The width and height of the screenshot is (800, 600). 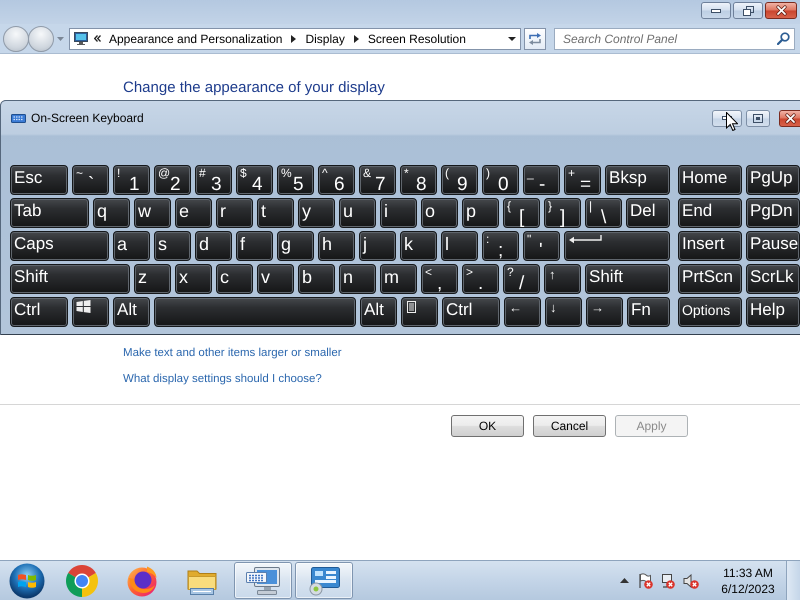 I want to click on keyboard-key: Tab, so click(x=49, y=213).